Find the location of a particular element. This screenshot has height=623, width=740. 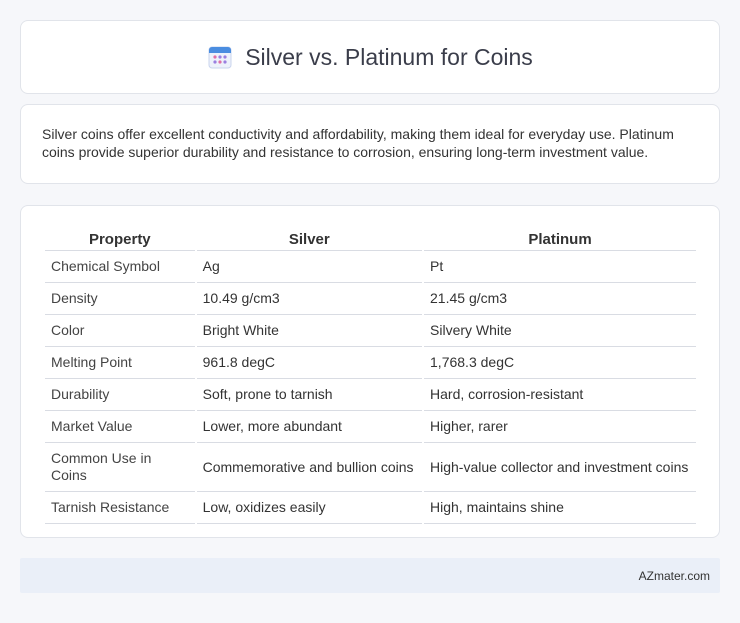

table-row: Chemical Symbol Ag Pt is located at coordinates (370, 267).